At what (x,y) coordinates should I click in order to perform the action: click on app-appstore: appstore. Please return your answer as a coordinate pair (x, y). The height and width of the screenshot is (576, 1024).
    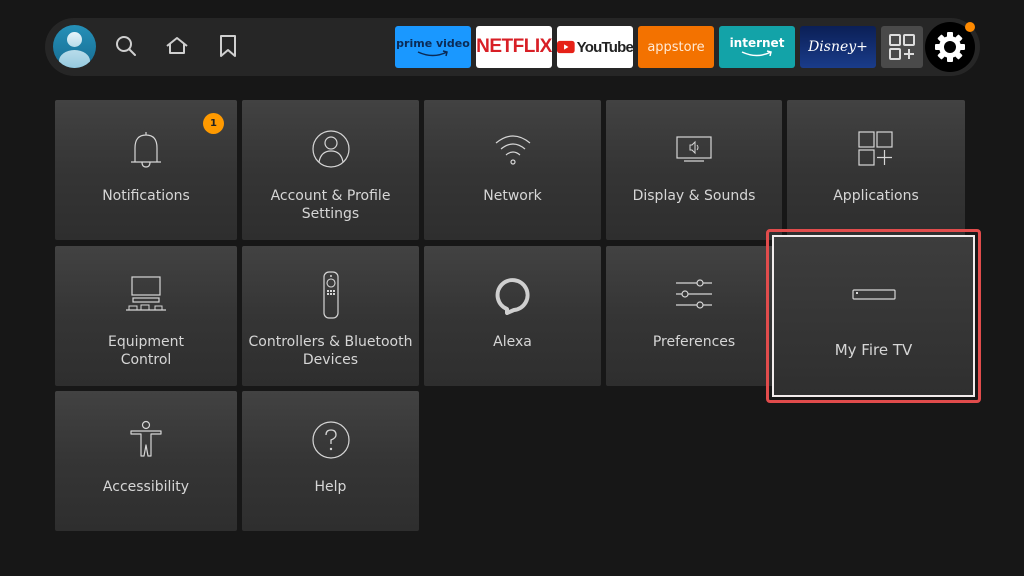
    Looking at the image, I should click on (676, 47).